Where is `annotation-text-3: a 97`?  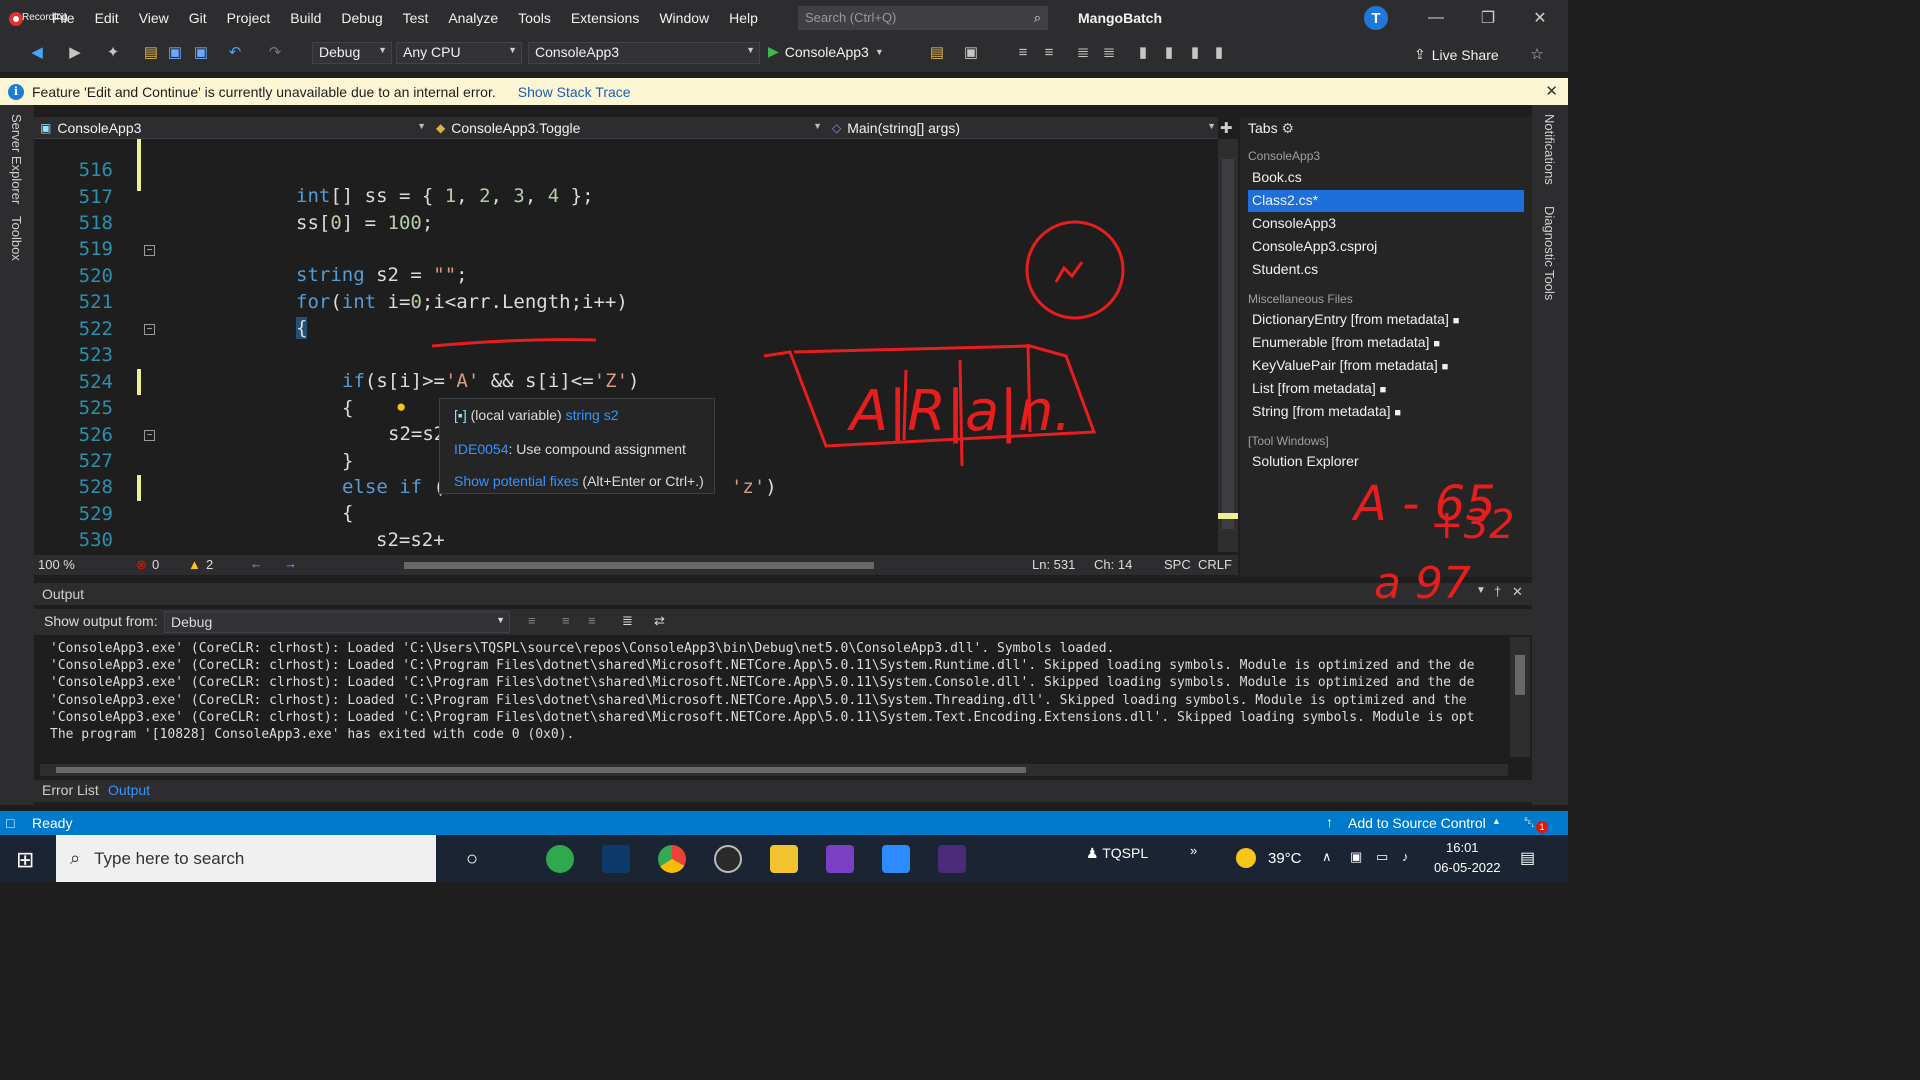
annotation-text-3: a 97 is located at coordinates (1422, 583).